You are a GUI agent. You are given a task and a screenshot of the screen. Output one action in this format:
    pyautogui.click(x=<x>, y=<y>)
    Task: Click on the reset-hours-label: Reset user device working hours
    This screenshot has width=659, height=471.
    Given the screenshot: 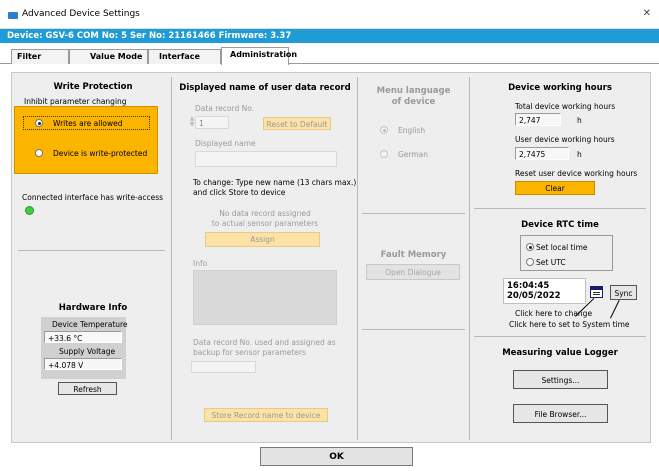 What is the action you would take?
    pyautogui.click(x=576, y=173)
    